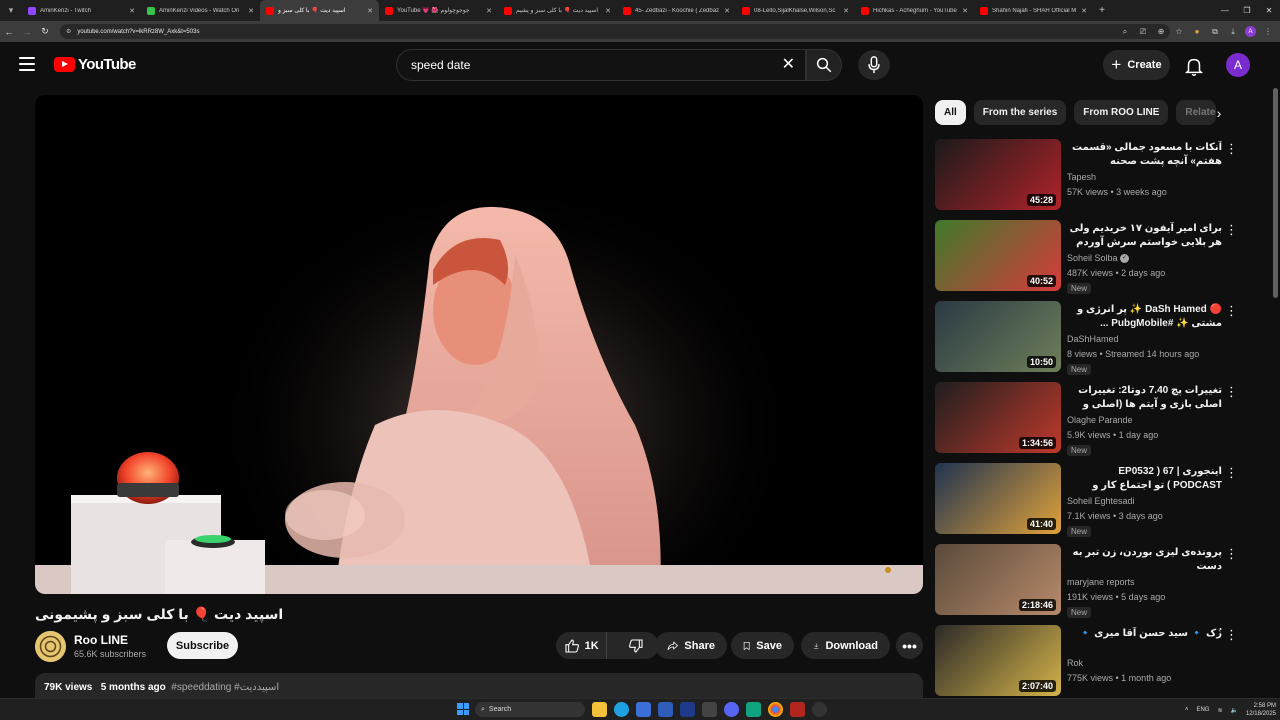 The height and width of the screenshot is (720, 1280). Describe the element at coordinates (824, 65) in the screenshot. I see `search-button` at that location.